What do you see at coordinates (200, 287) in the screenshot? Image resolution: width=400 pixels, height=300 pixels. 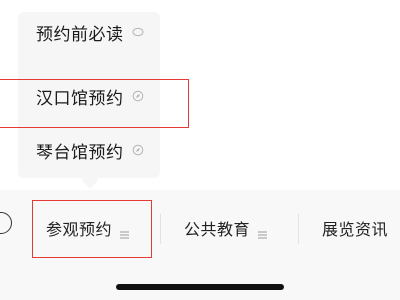 I see `home-indicator` at bounding box center [200, 287].